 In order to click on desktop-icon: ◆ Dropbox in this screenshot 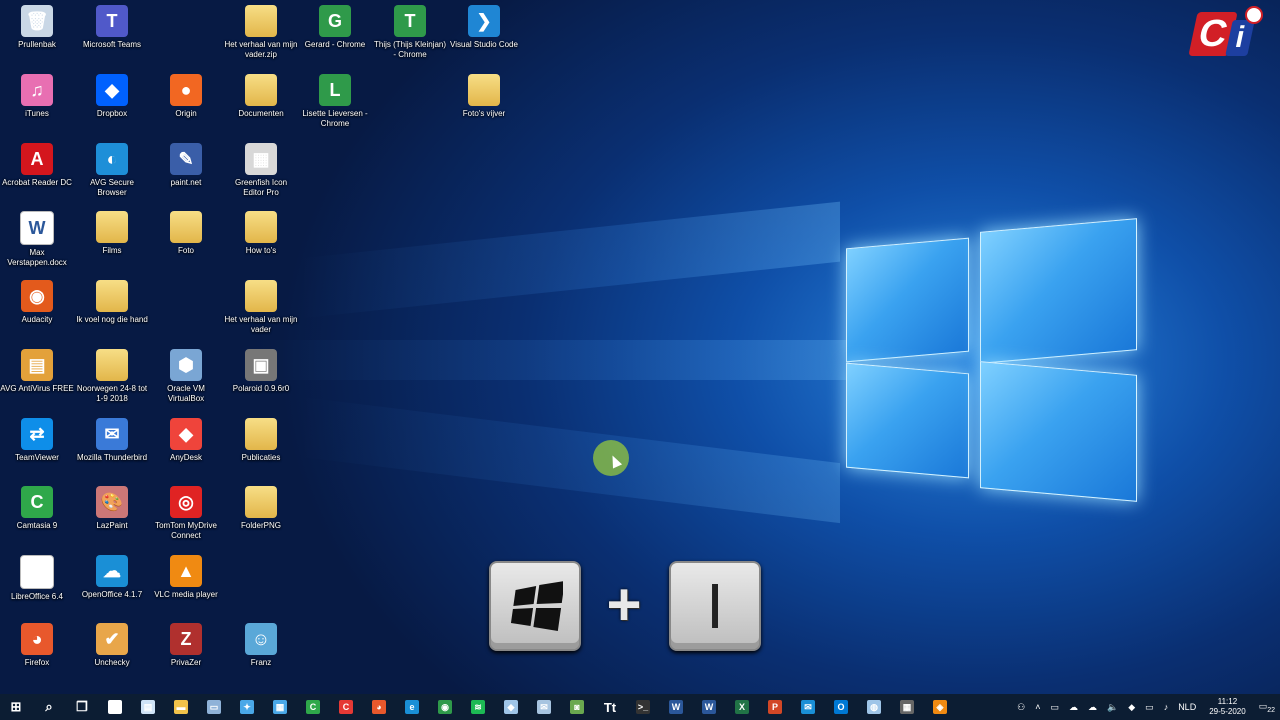, I will do `click(112, 96)`.